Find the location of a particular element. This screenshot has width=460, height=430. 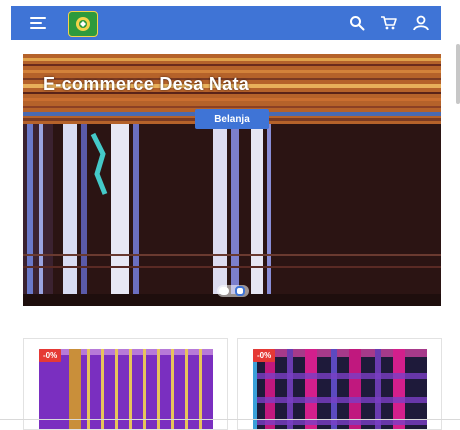

scrollbar is located at coordinates (458, 74).